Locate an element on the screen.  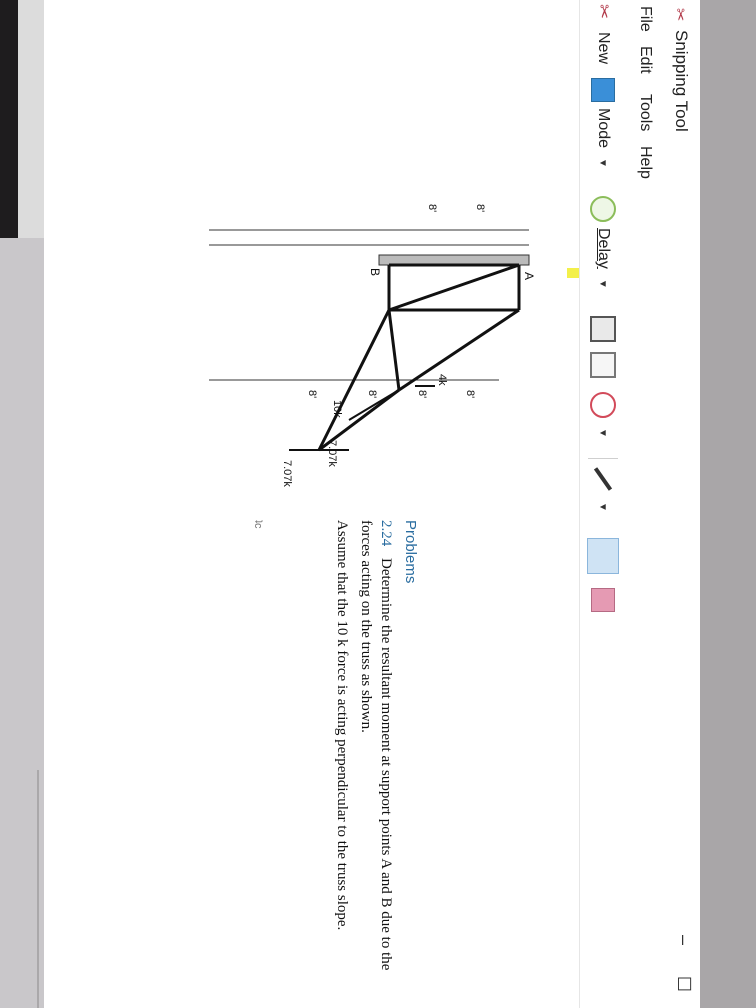
eraser-icon is located at coordinates (603, 600).